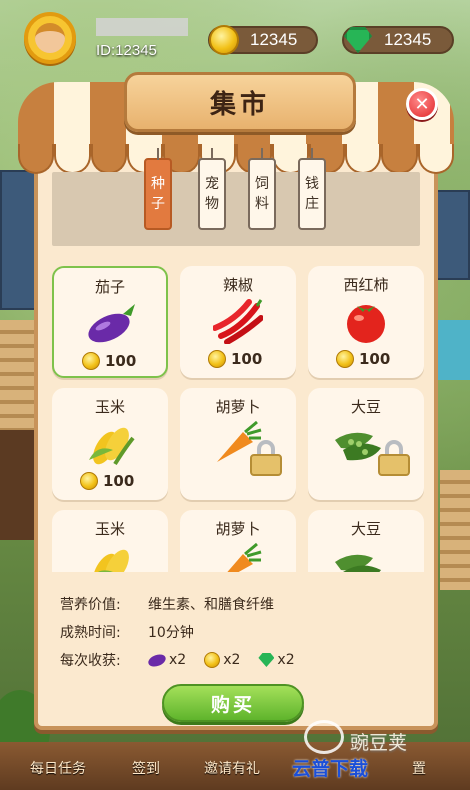 Image resolution: width=470 pixels, height=790 pixels. Describe the element at coordinates (177, 660) in the screenshot. I see `yield-row: 每次收获: x2 x2 x2` at that location.